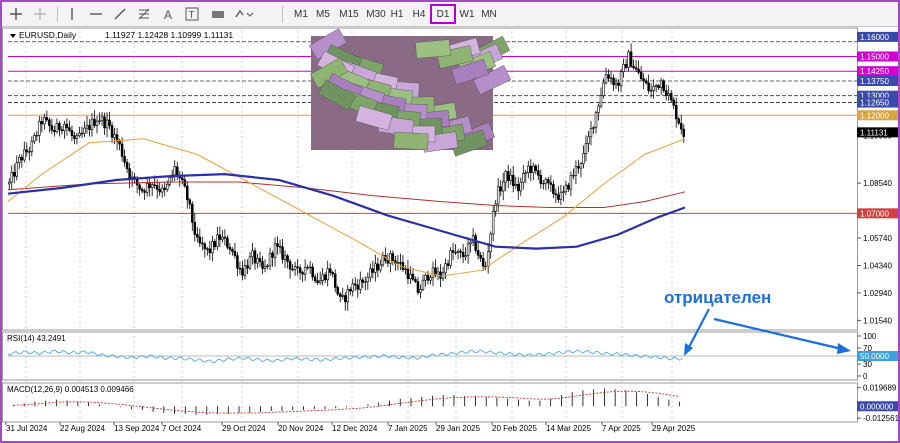  I want to click on horizontal-line-icon, so click(96, 14).